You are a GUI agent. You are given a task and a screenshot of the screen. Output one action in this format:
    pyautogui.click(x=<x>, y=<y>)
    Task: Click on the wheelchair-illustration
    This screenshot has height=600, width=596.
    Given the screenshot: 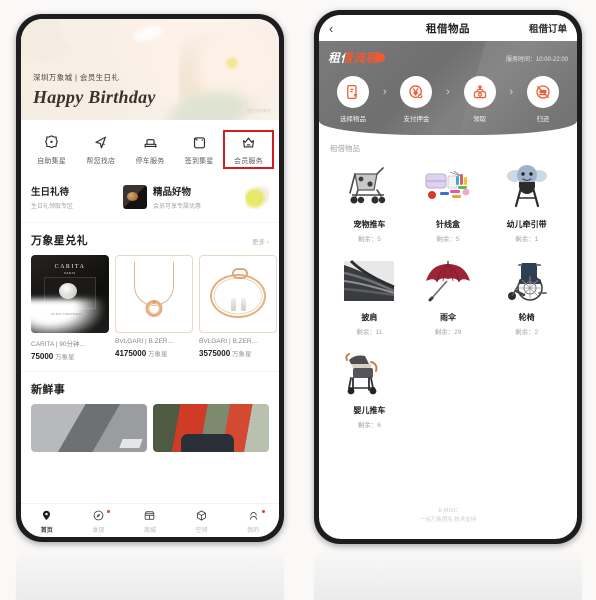 What is the action you would take?
    pyautogui.click(x=527, y=282)
    